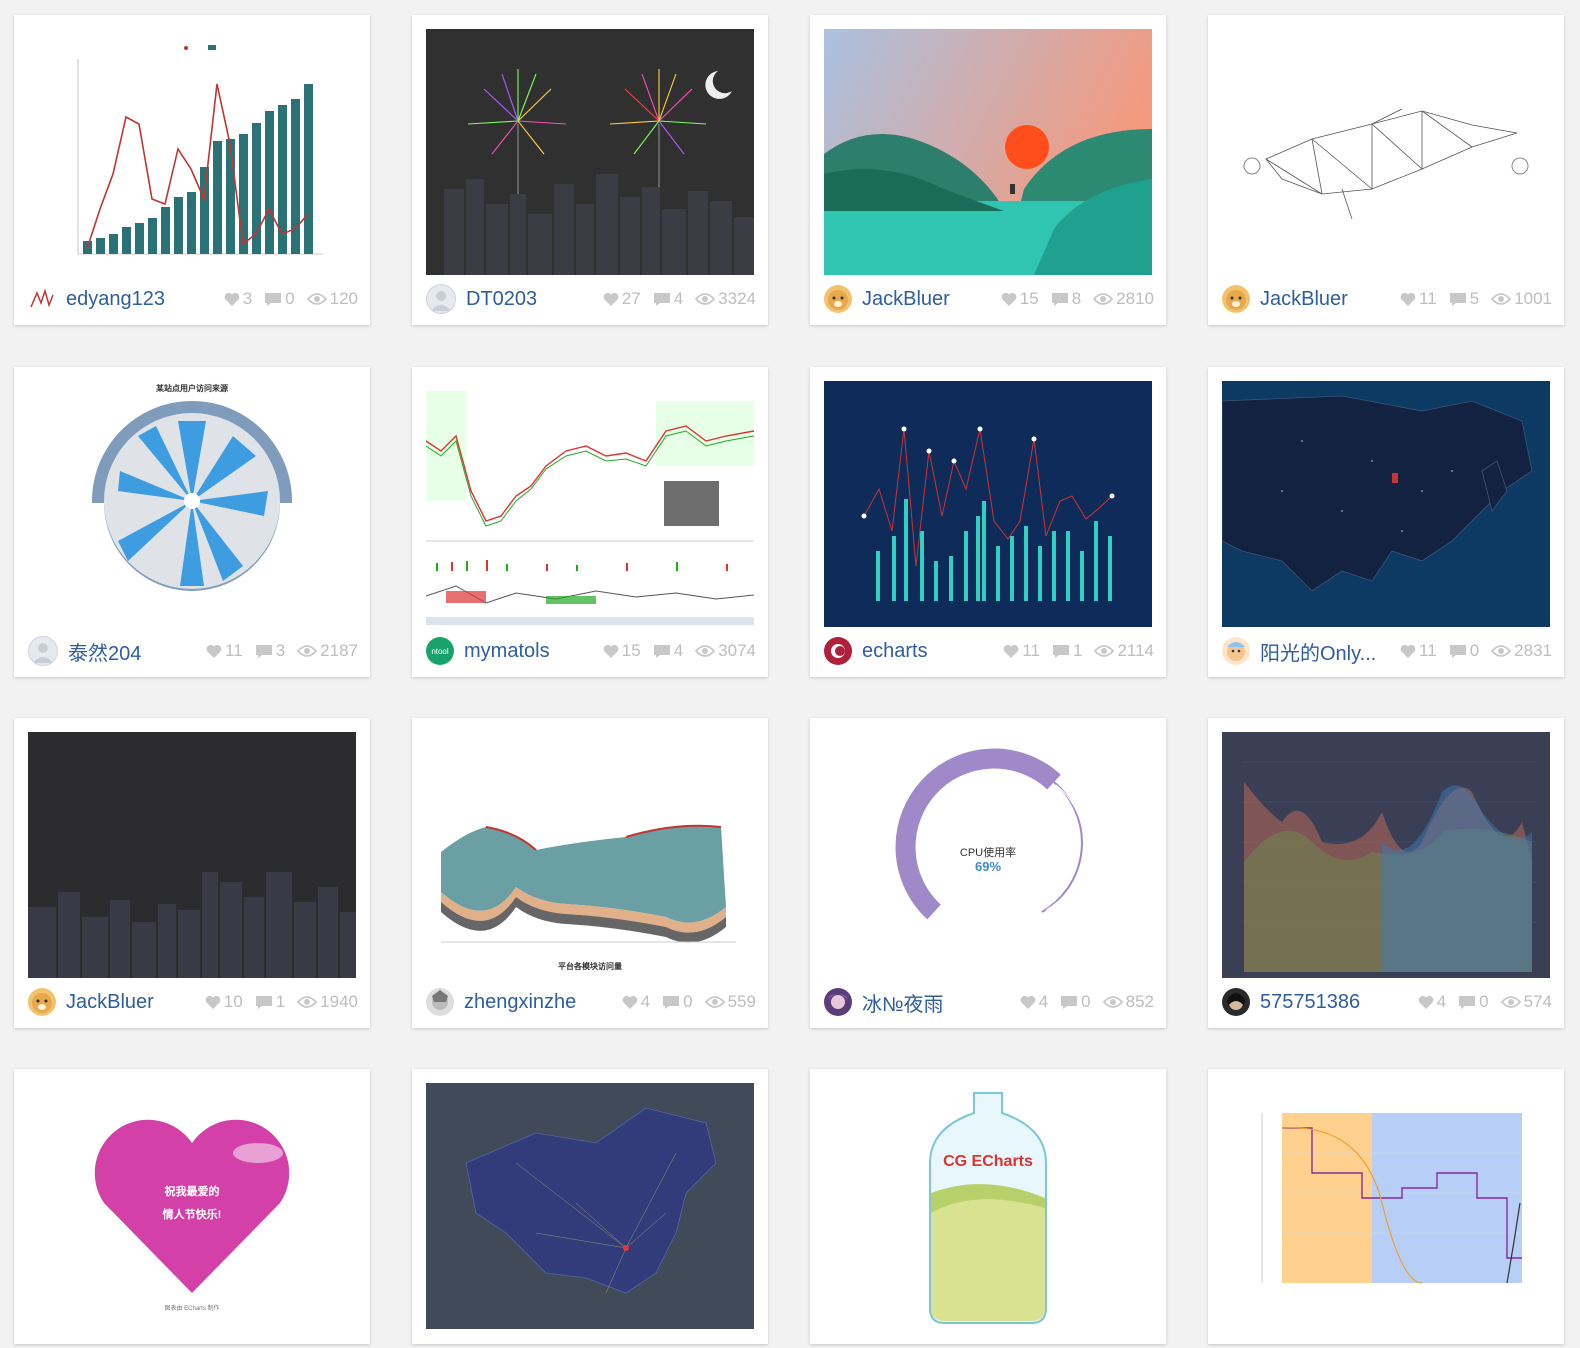  I want to click on thumb-polygon-whale, so click(1386, 152).